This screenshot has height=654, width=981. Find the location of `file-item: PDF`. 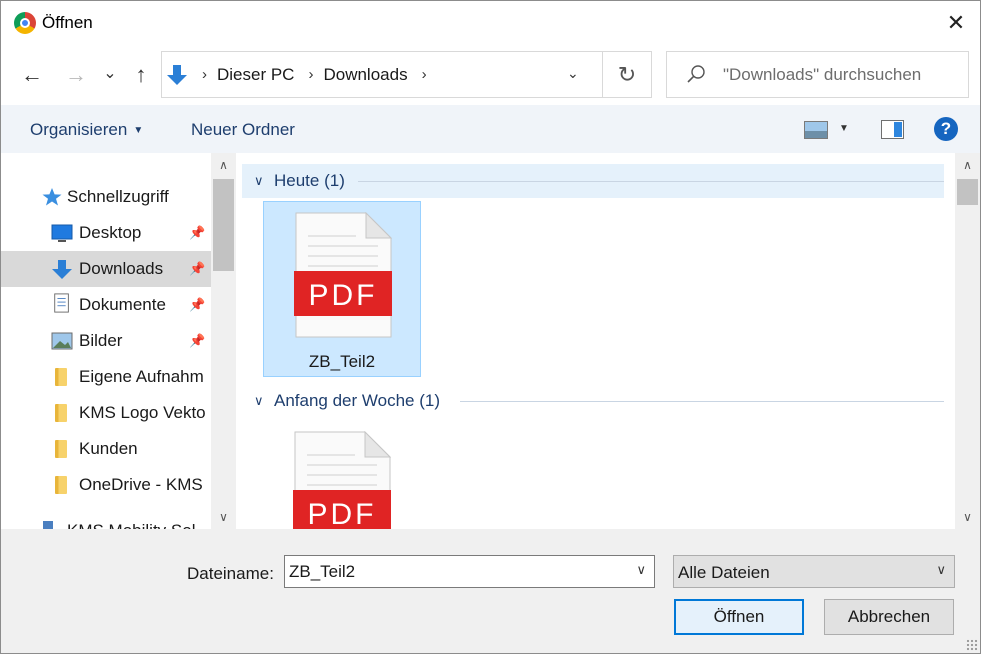

file-item: PDF is located at coordinates (342, 475).